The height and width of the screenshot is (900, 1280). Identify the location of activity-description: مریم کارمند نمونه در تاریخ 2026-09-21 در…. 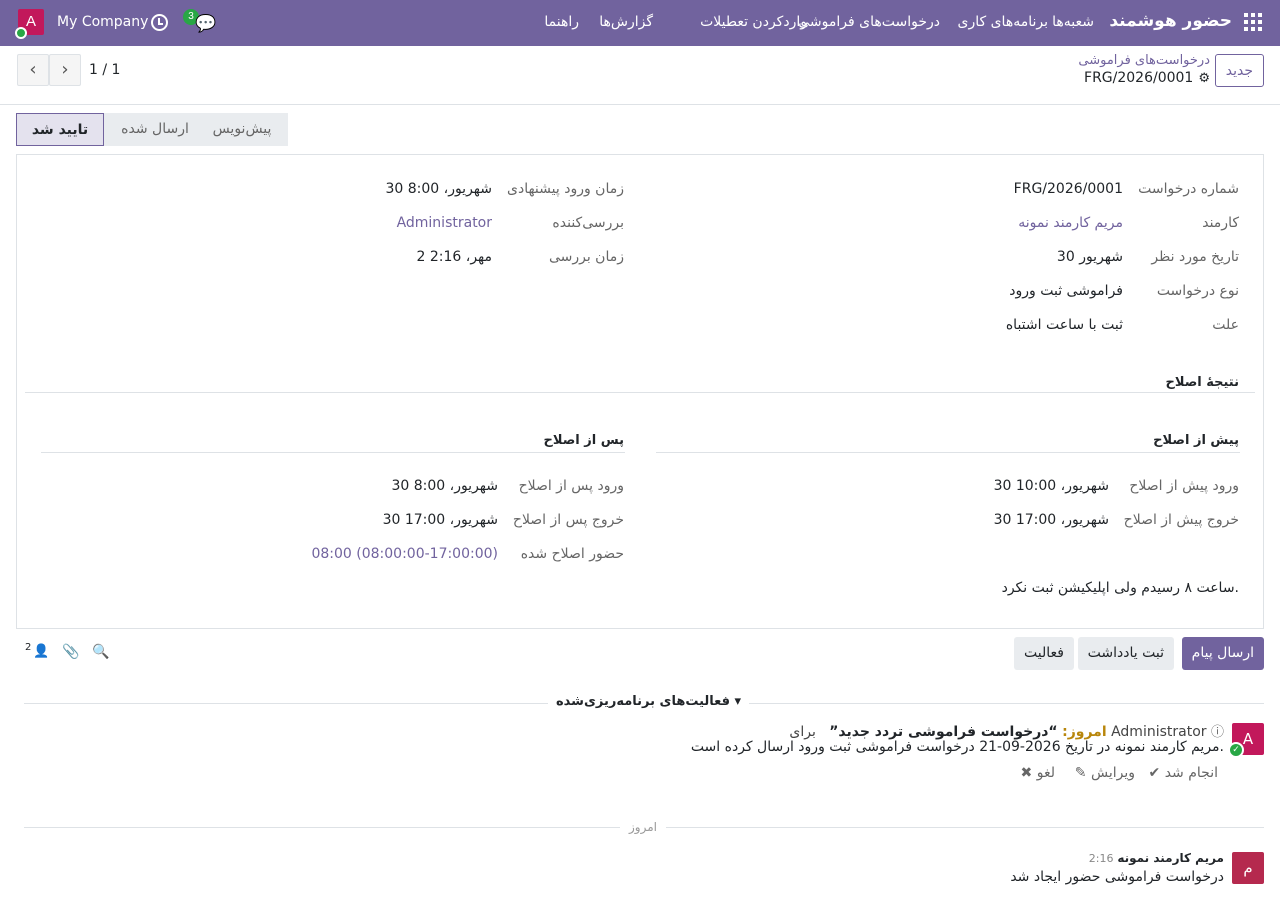
(957, 747).